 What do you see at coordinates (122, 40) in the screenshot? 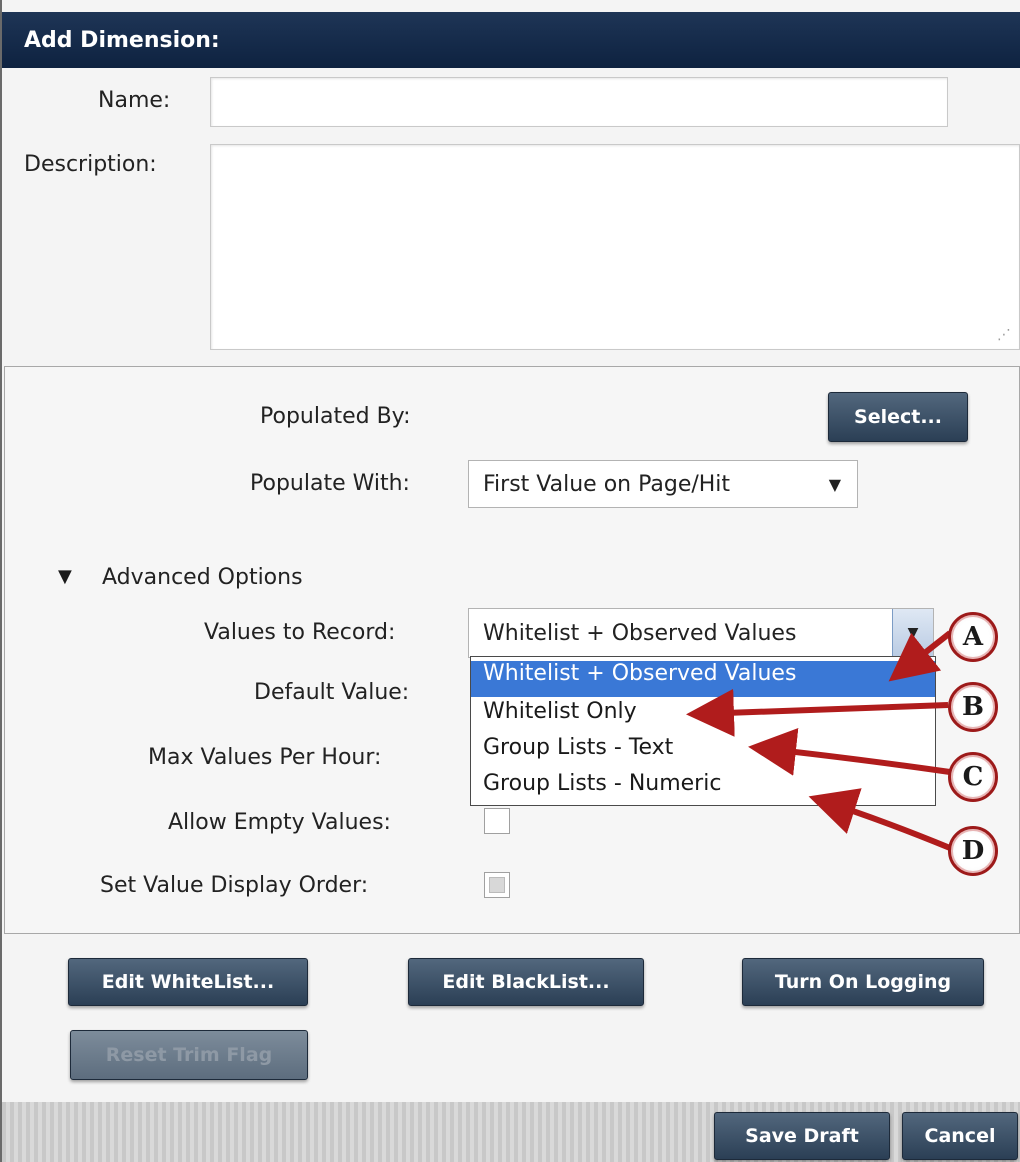
I see `dialog-title: Add Dimension:` at bounding box center [122, 40].